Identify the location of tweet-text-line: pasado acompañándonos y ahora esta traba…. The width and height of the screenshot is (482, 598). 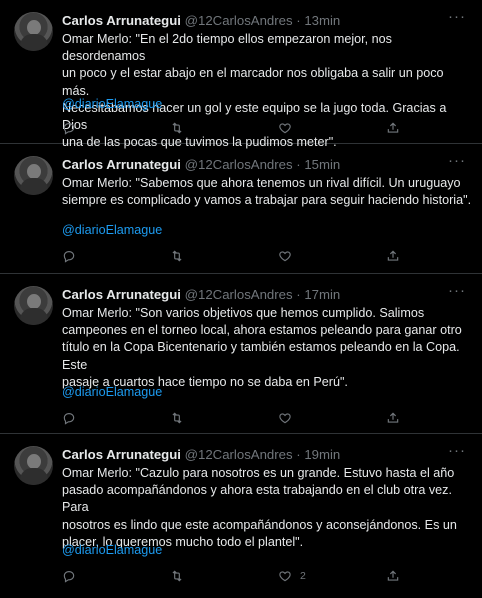
(257, 499).